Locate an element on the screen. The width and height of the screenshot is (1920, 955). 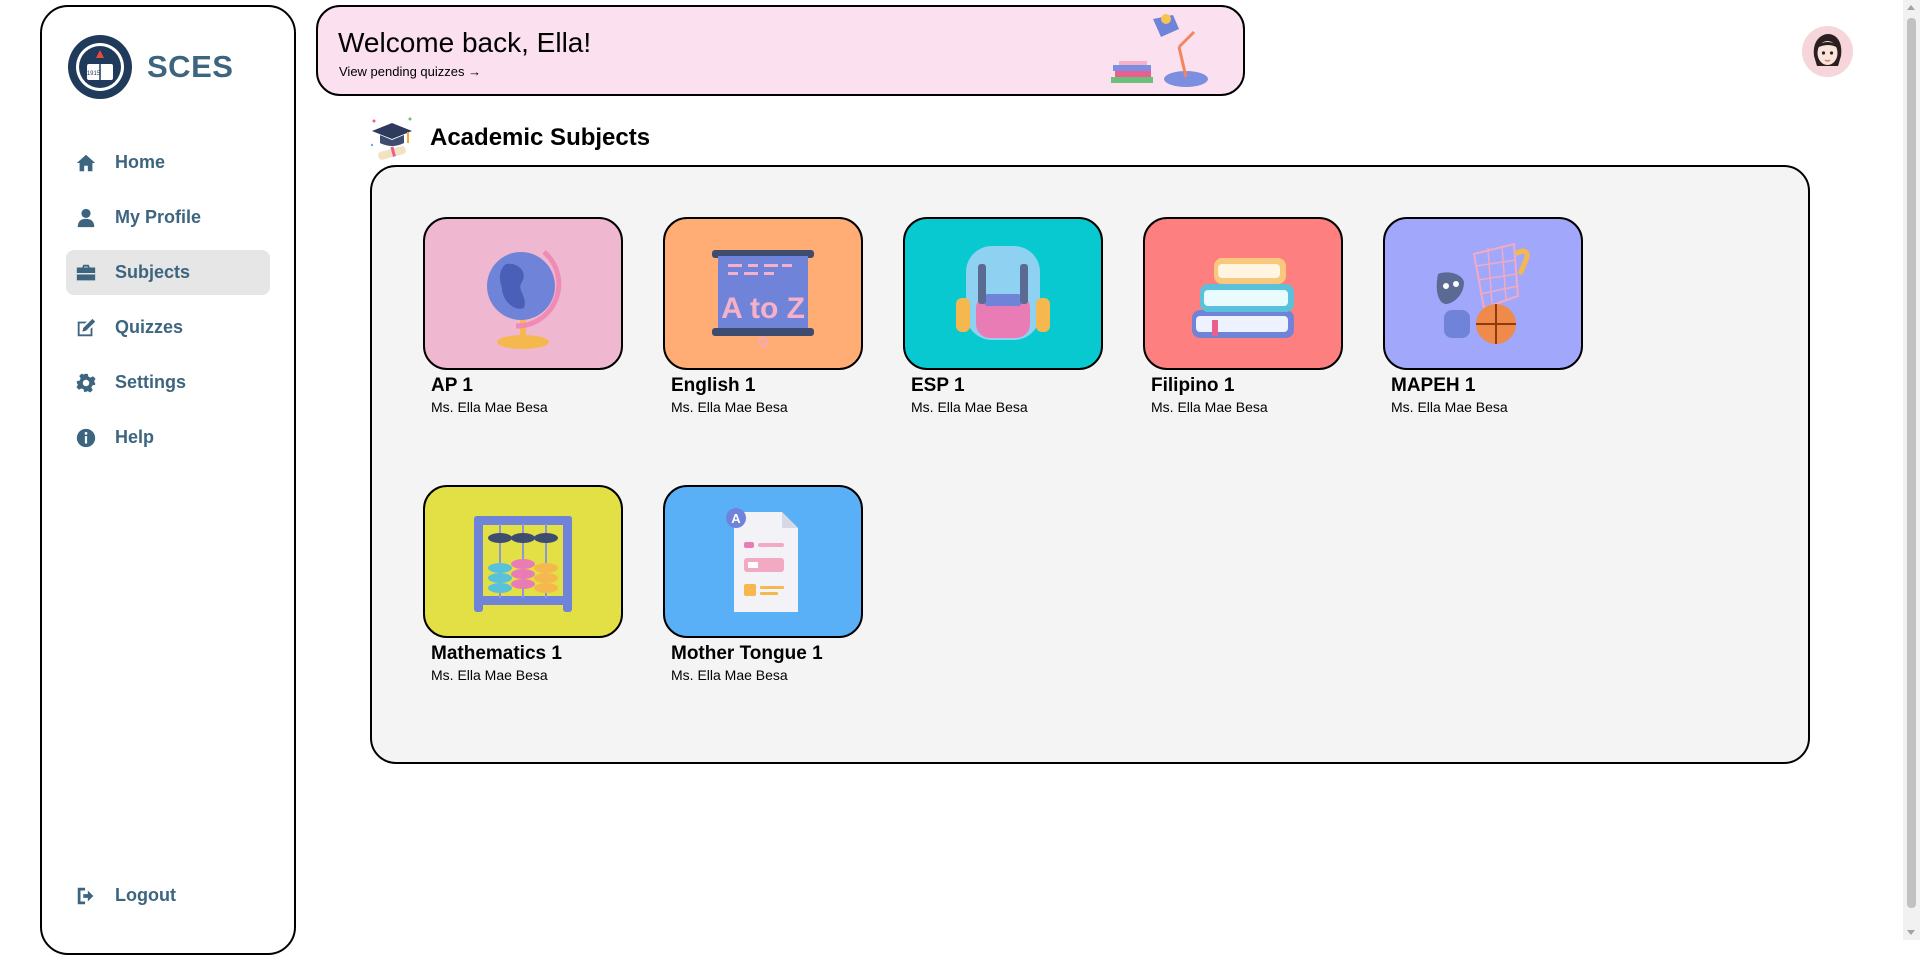
subject-title: Mathematics 1 is located at coordinates (496, 653).